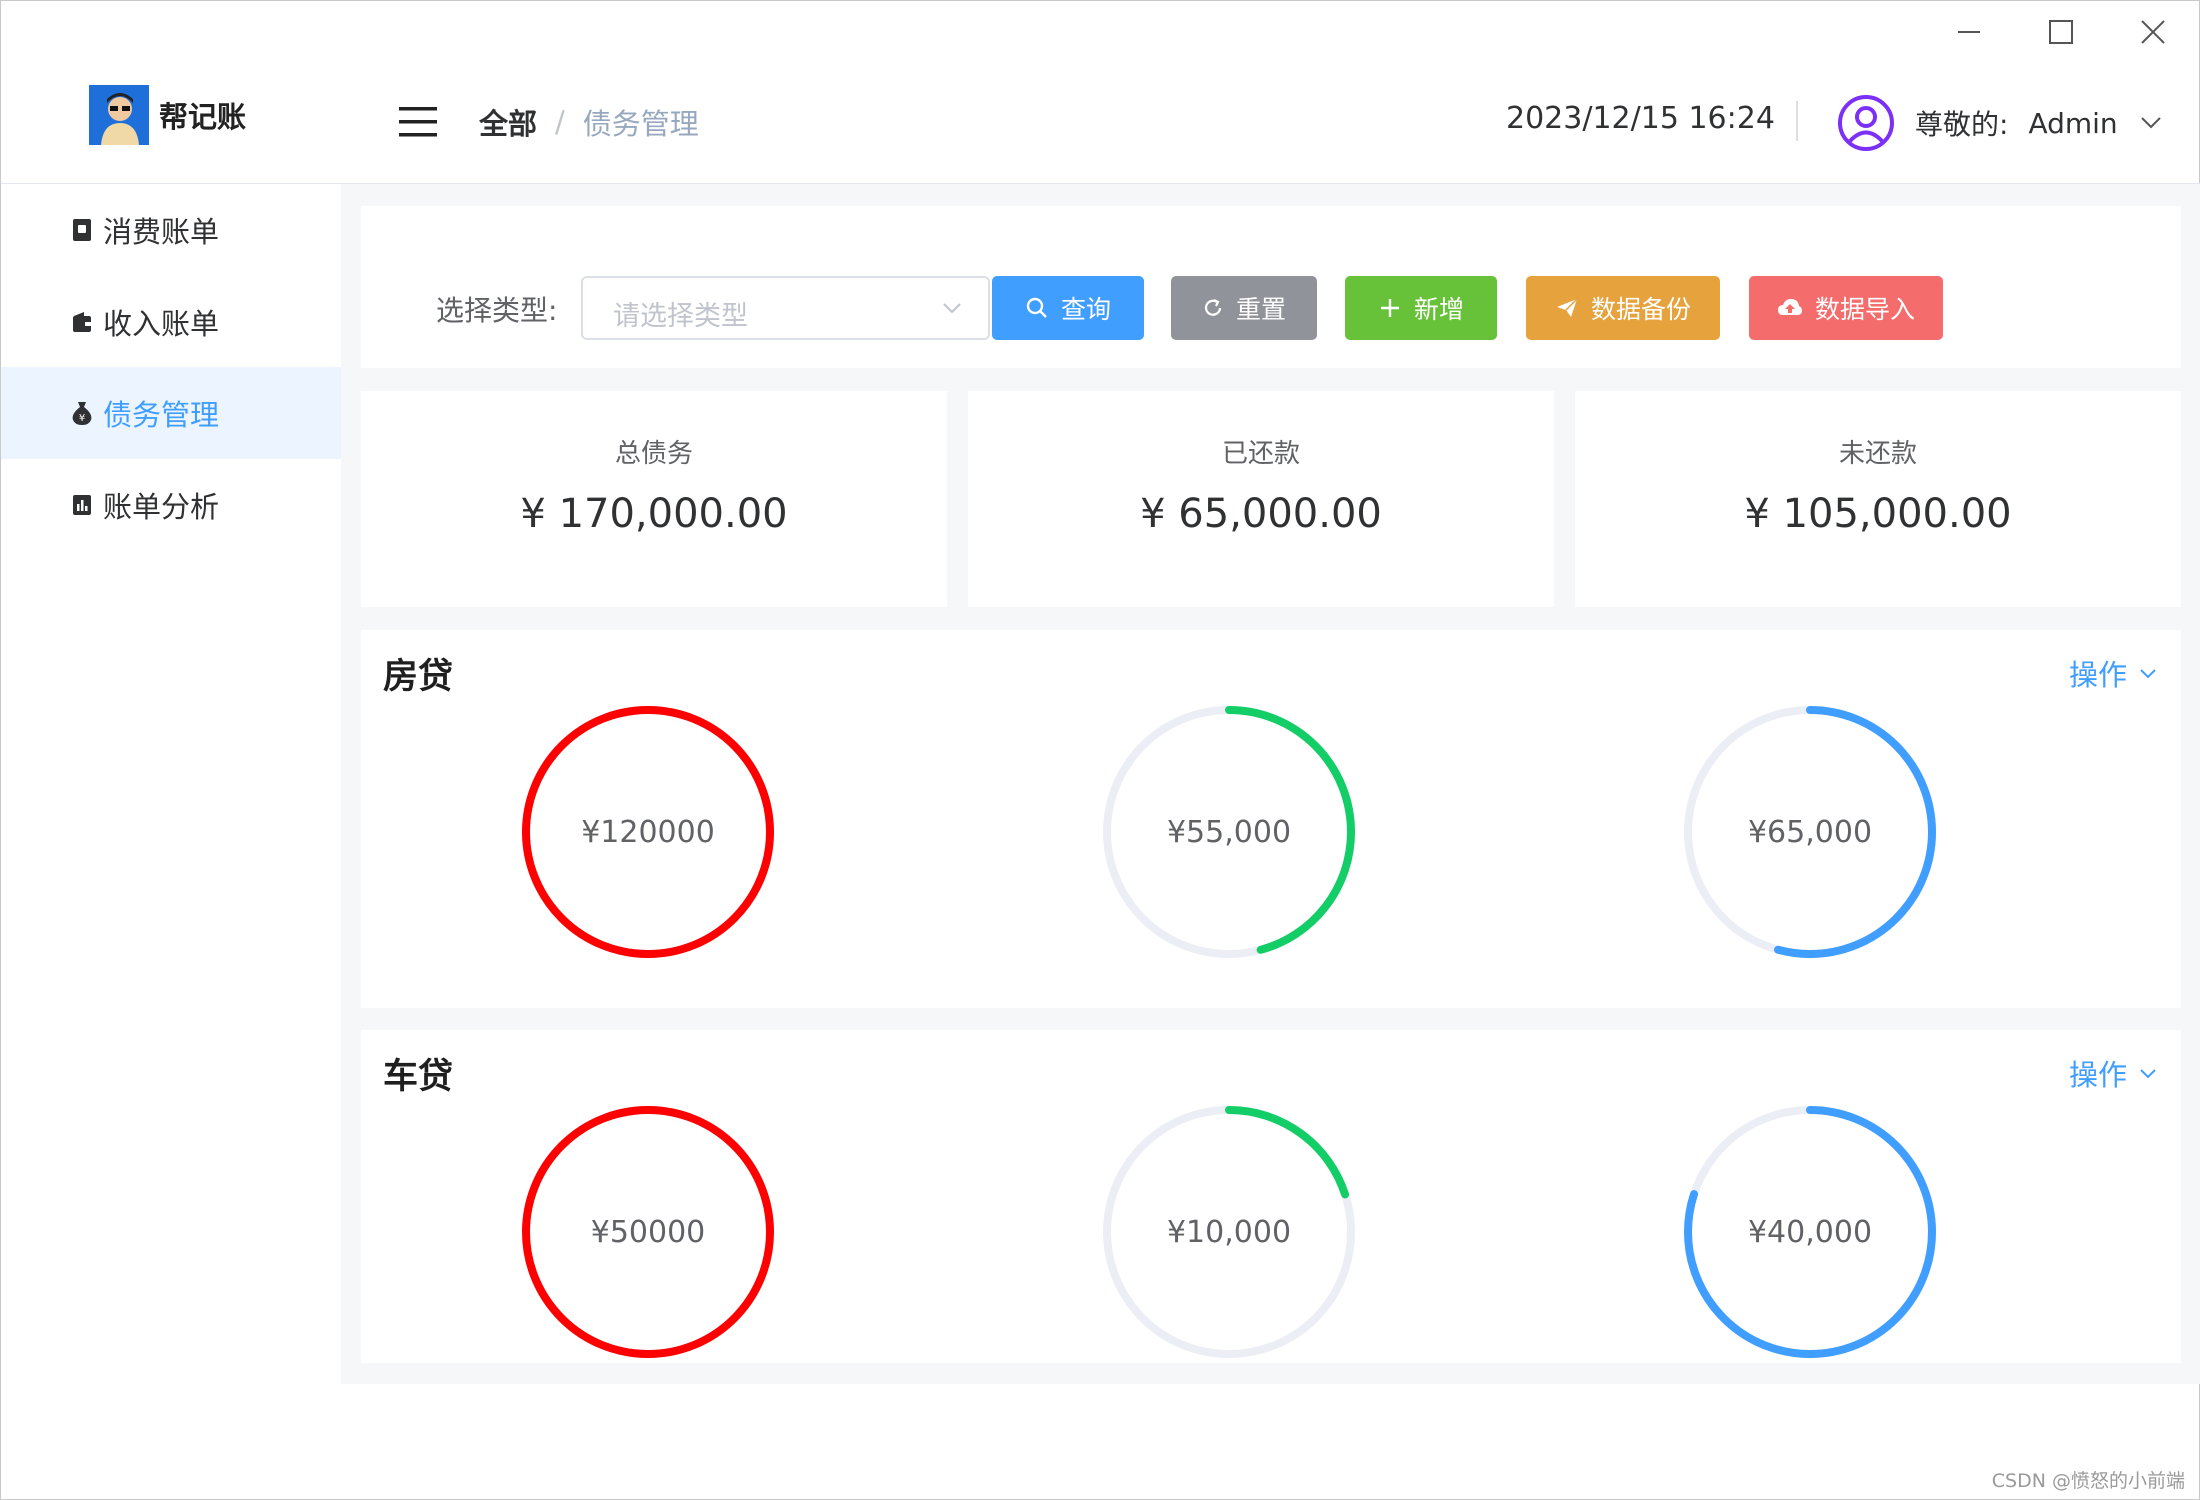  I want to click on ring-total: ¥50000, so click(648, 1232).